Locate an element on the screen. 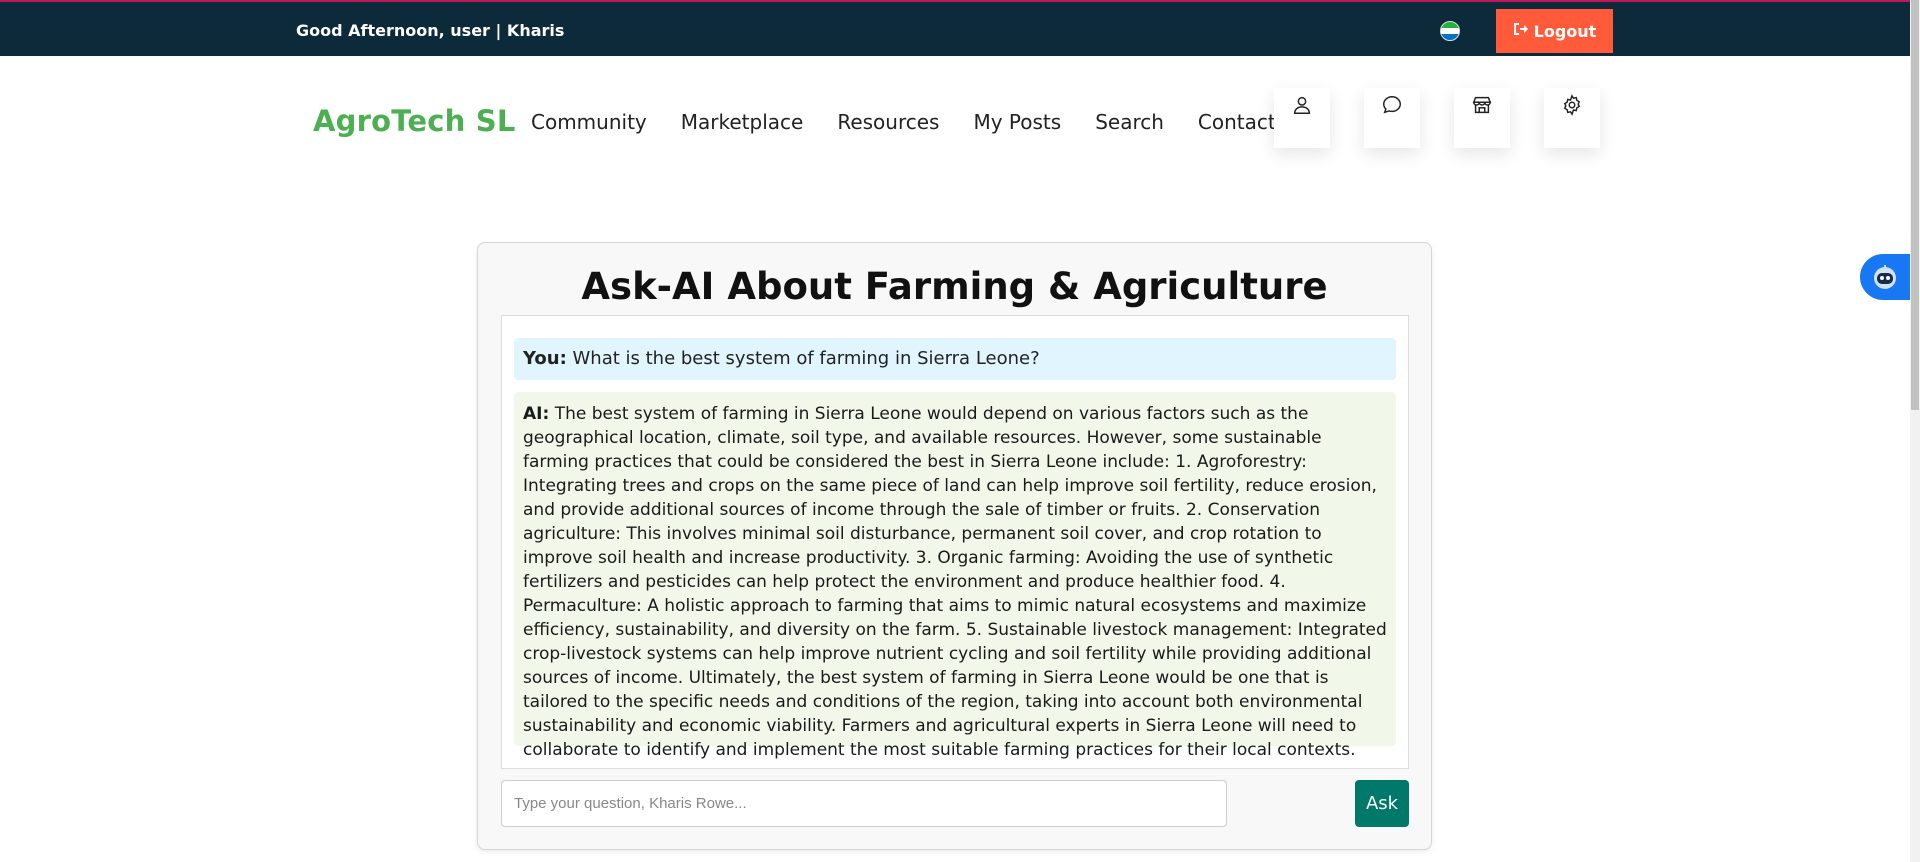 The height and width of the screenshot is (862, 1920). store-button is located at coordinates (1482, 118).